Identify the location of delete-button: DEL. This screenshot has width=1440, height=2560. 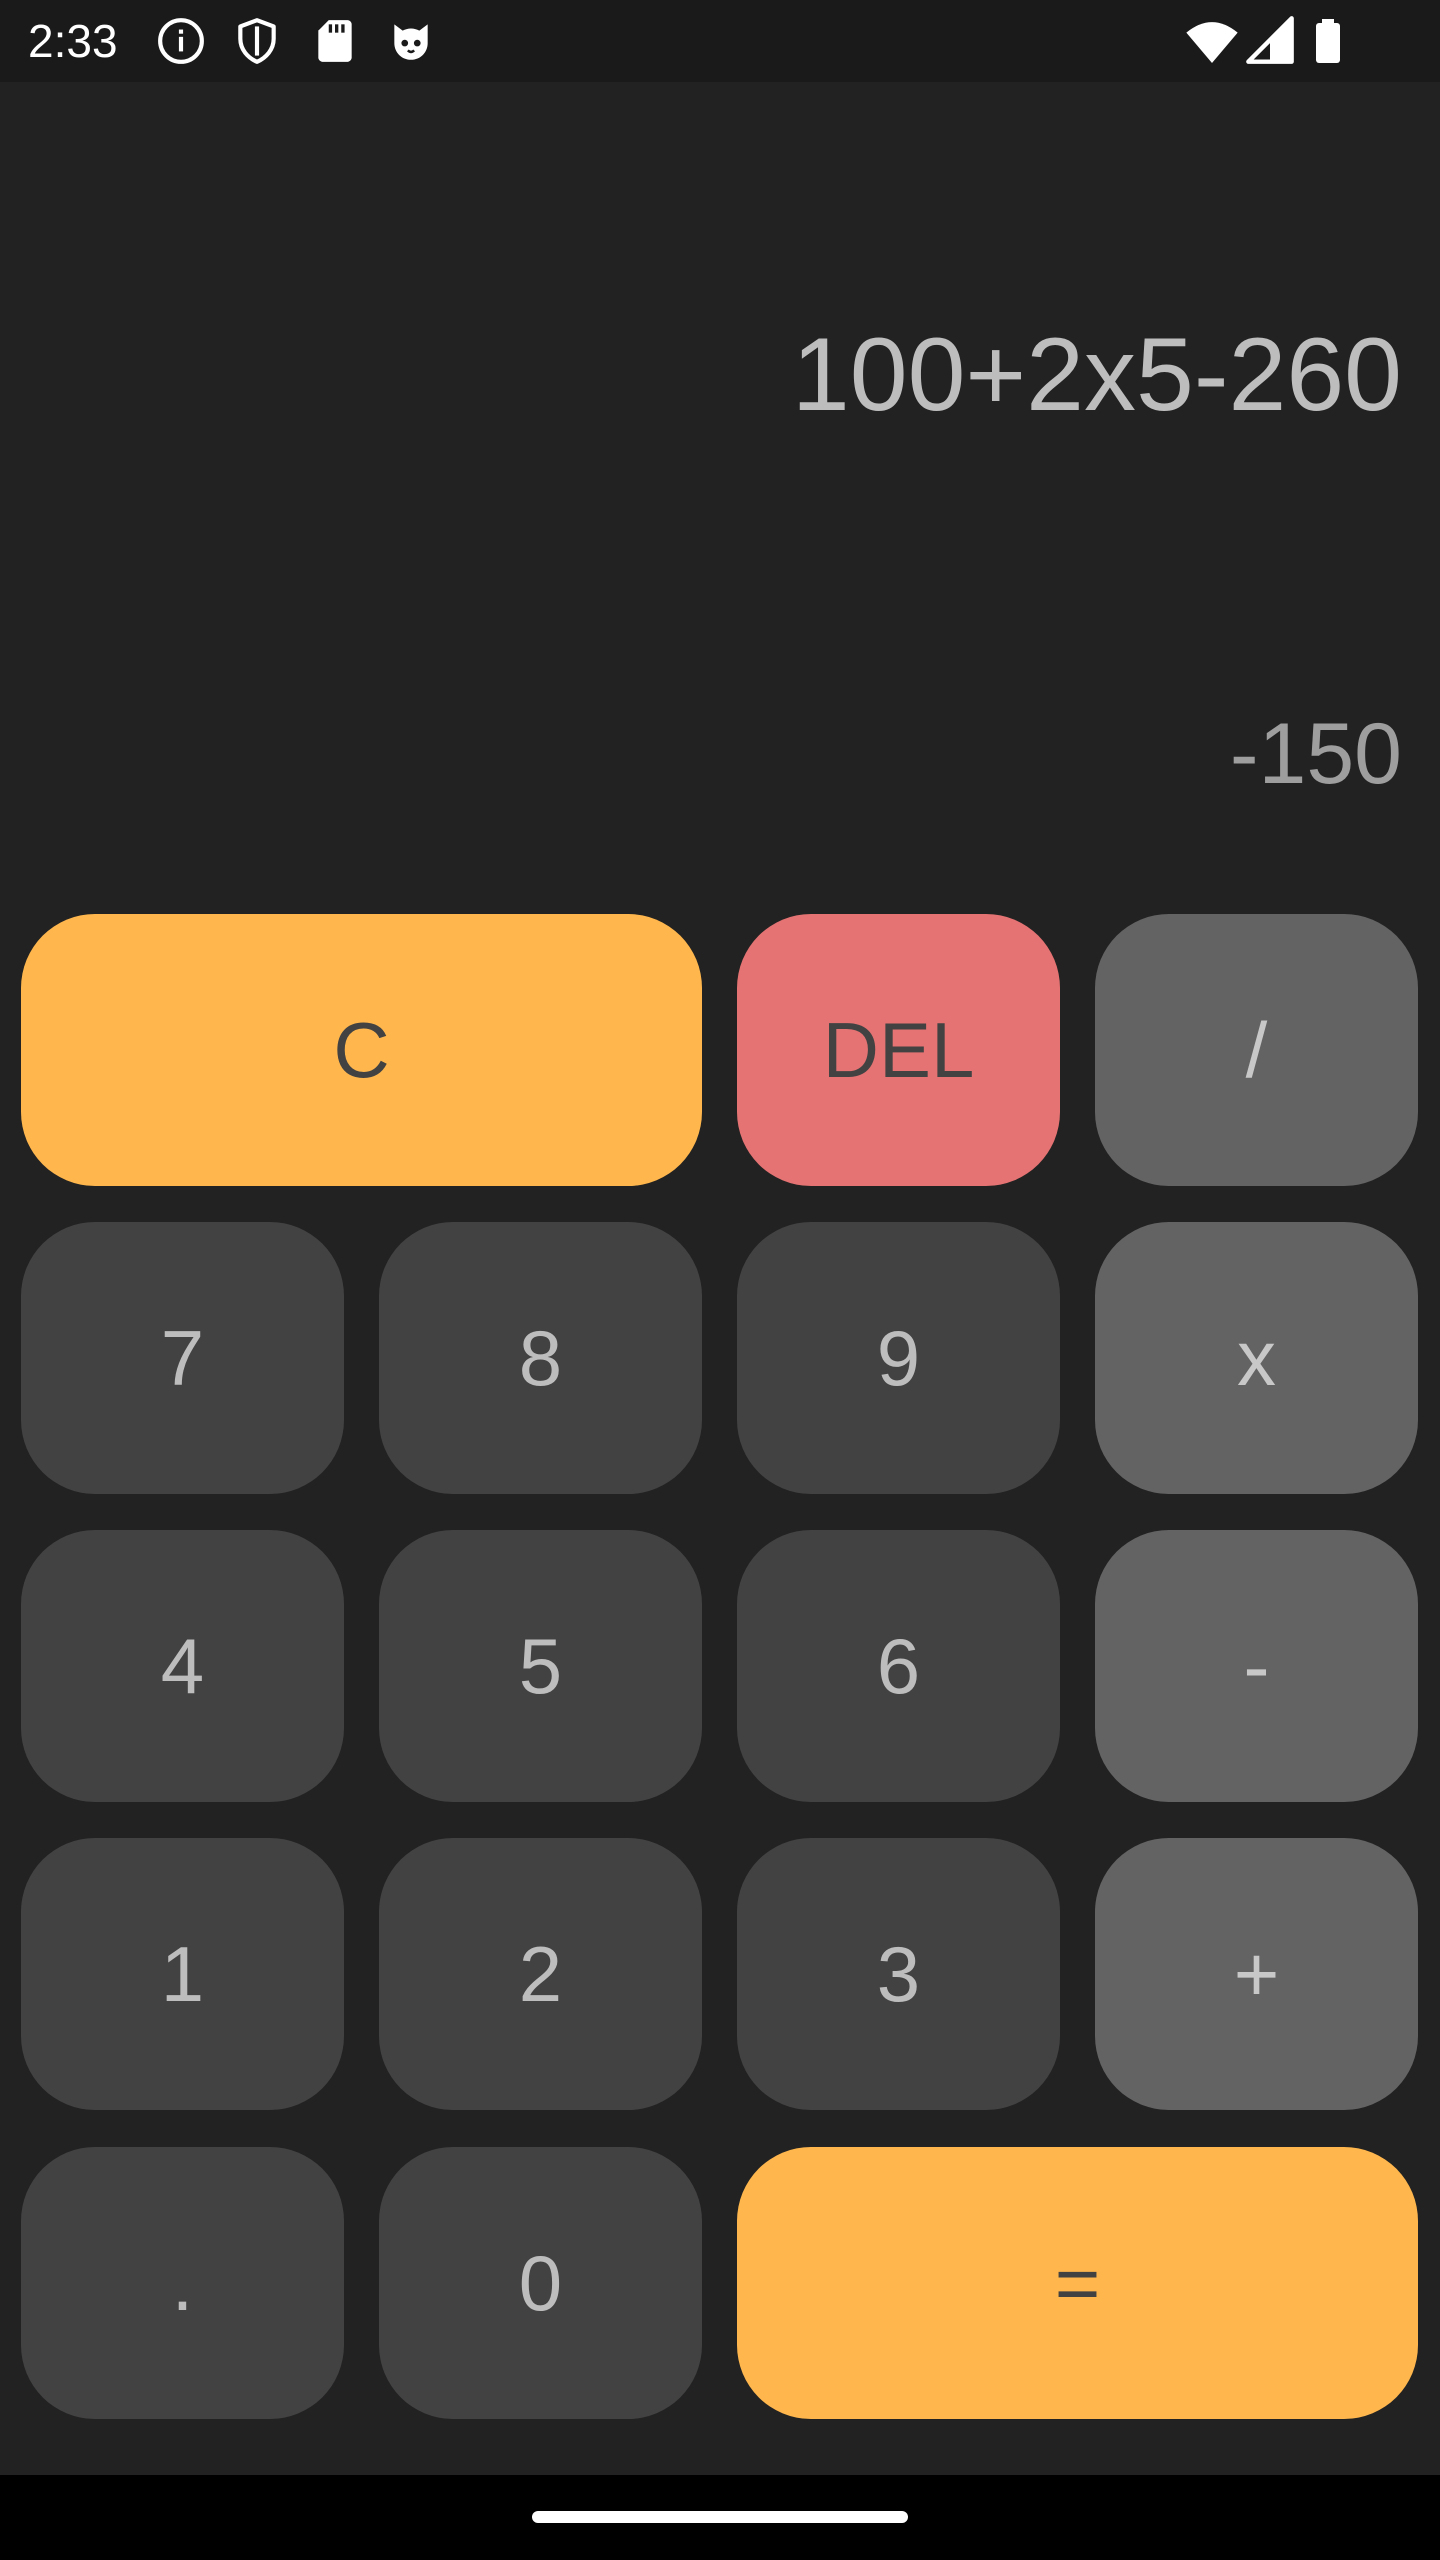
(898, 1050).